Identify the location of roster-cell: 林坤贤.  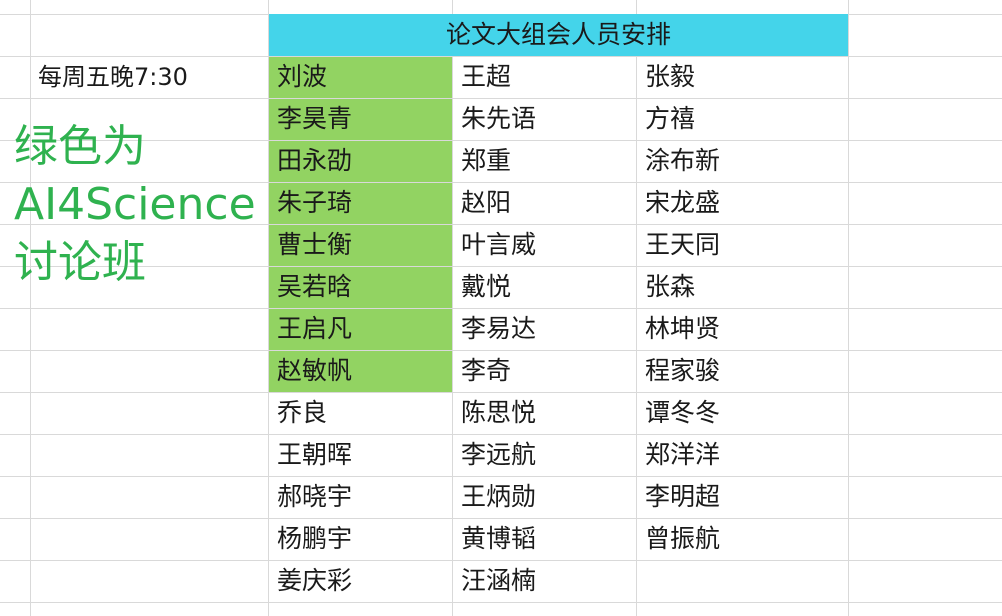
(682, 329).